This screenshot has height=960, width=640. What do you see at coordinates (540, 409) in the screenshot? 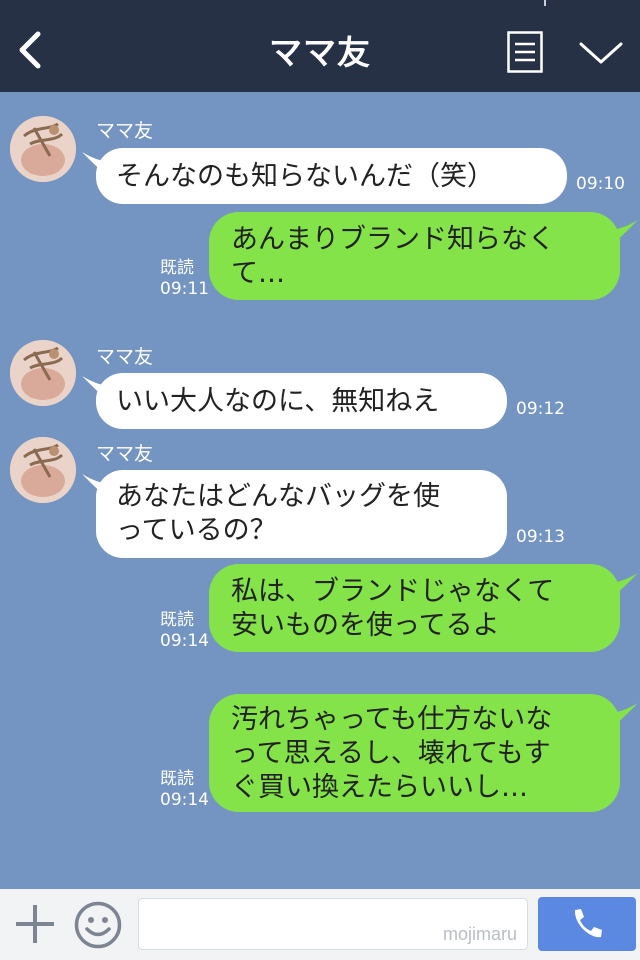
I see `message-time: 09:12` at bounding box center [540, 409].